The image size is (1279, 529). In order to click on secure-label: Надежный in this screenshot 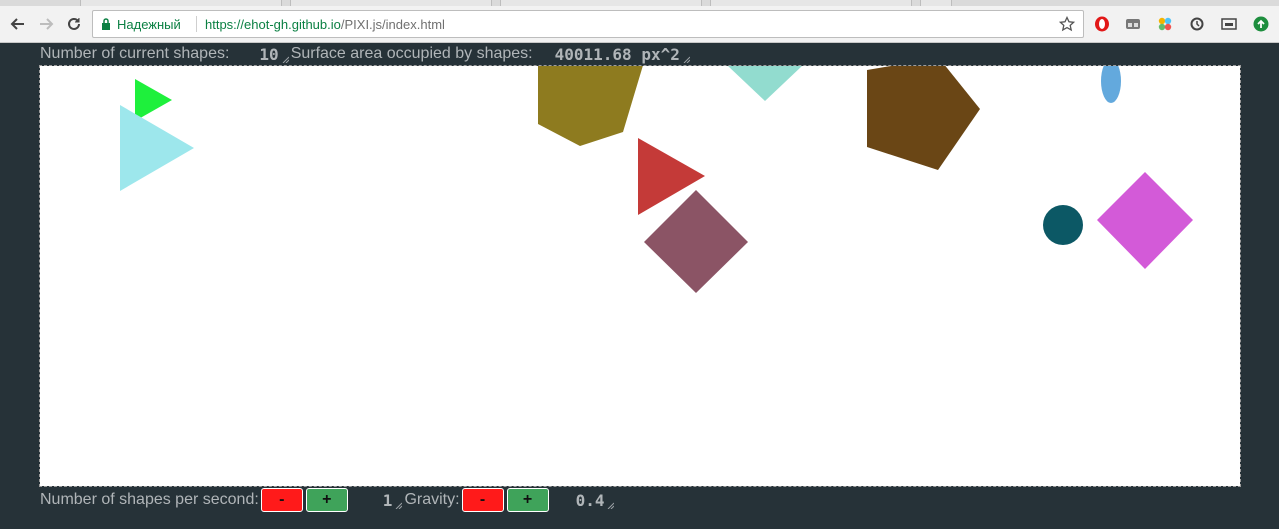, I will do `click(149, 24)`.